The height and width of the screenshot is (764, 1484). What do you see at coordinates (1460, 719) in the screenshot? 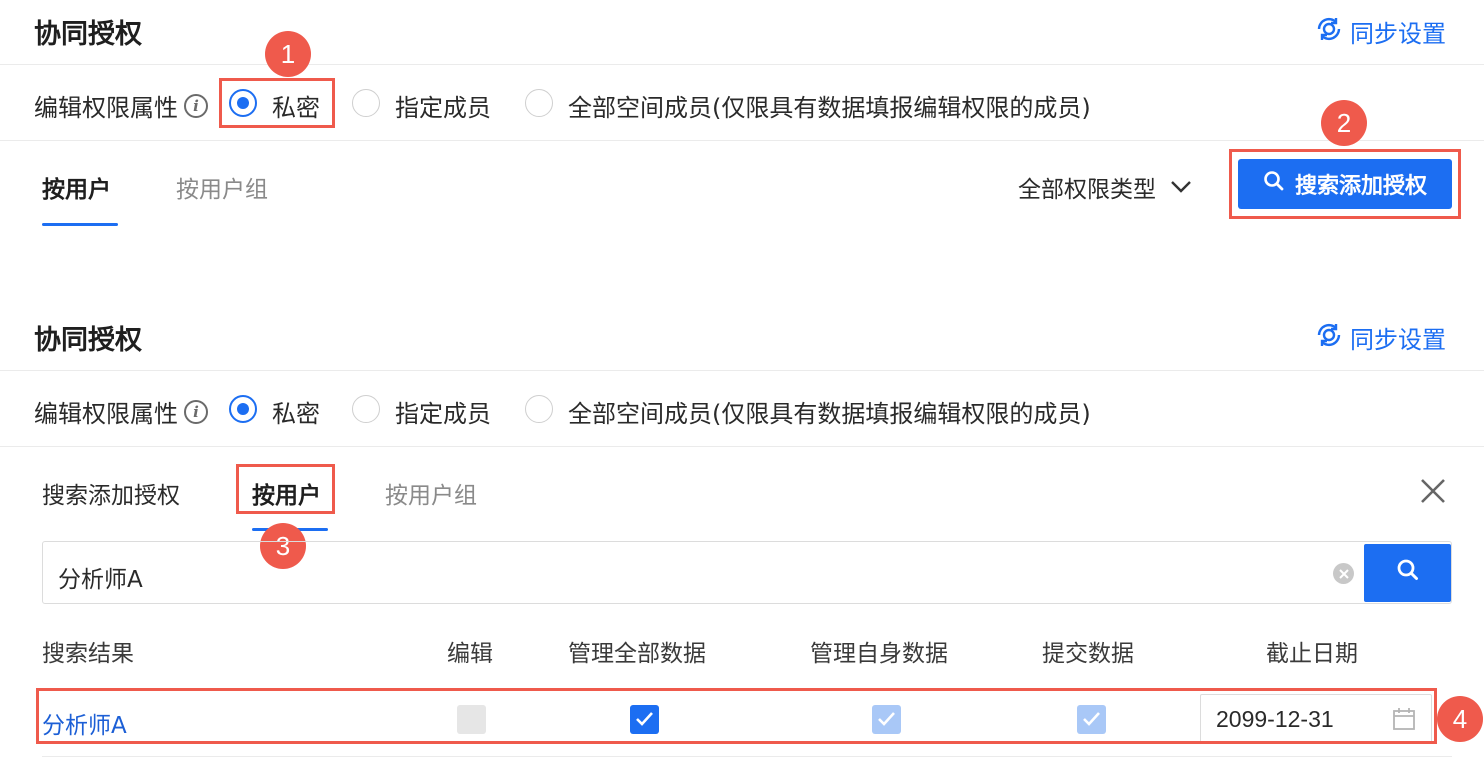
I see `annotation-badge-4: 4` at bounding box center [1460, 719].